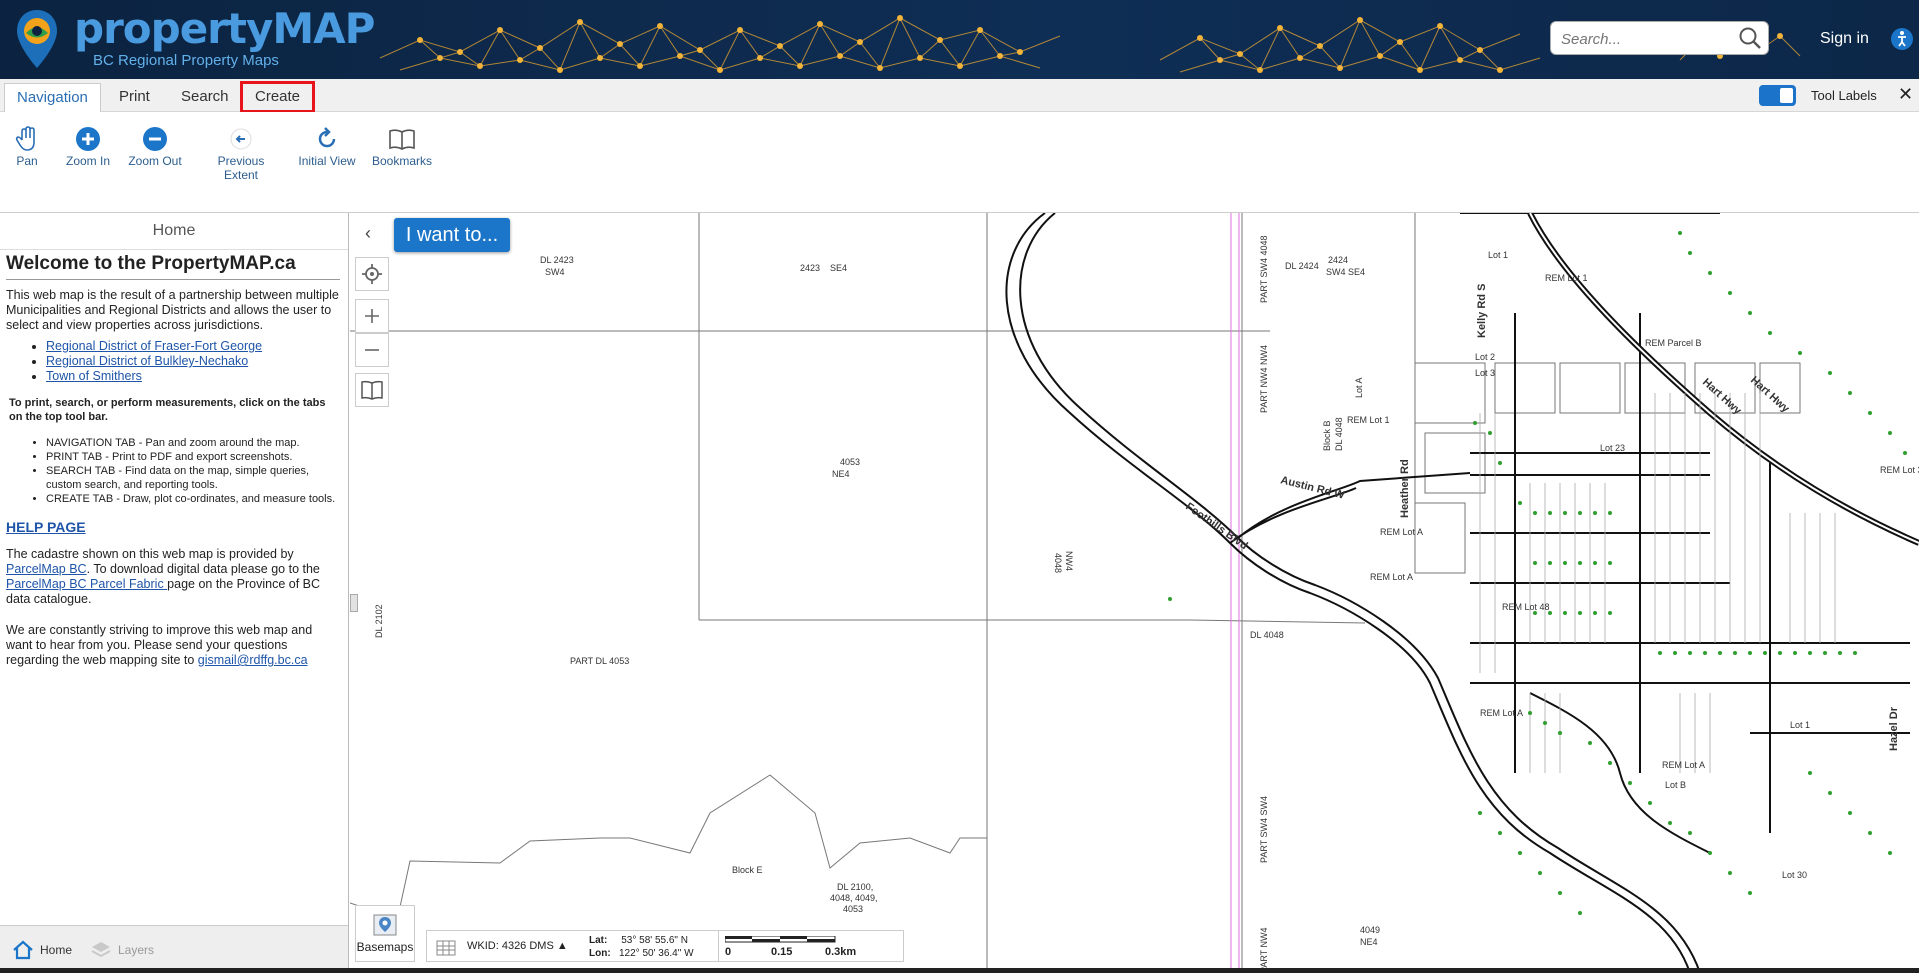 This screenshot has height=973, width=1919. I want to click on locate-me-button, so click(372, 274).